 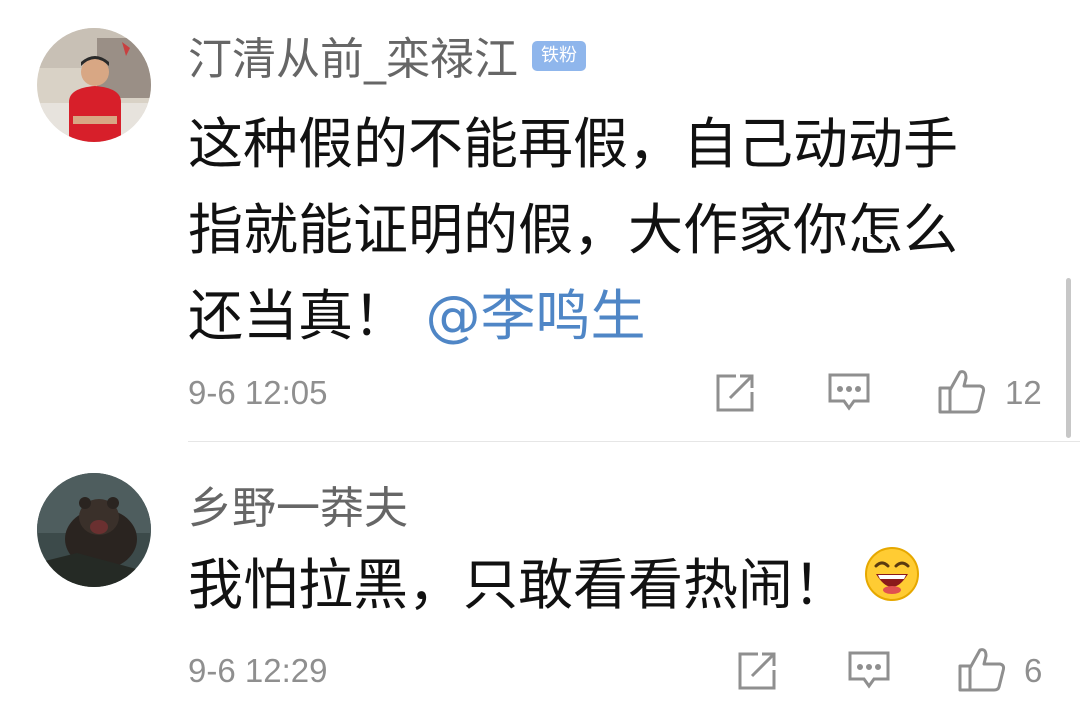 I want to click on username: 汀清从前_栾禄江 铁粉, so click(x=387, y=60).